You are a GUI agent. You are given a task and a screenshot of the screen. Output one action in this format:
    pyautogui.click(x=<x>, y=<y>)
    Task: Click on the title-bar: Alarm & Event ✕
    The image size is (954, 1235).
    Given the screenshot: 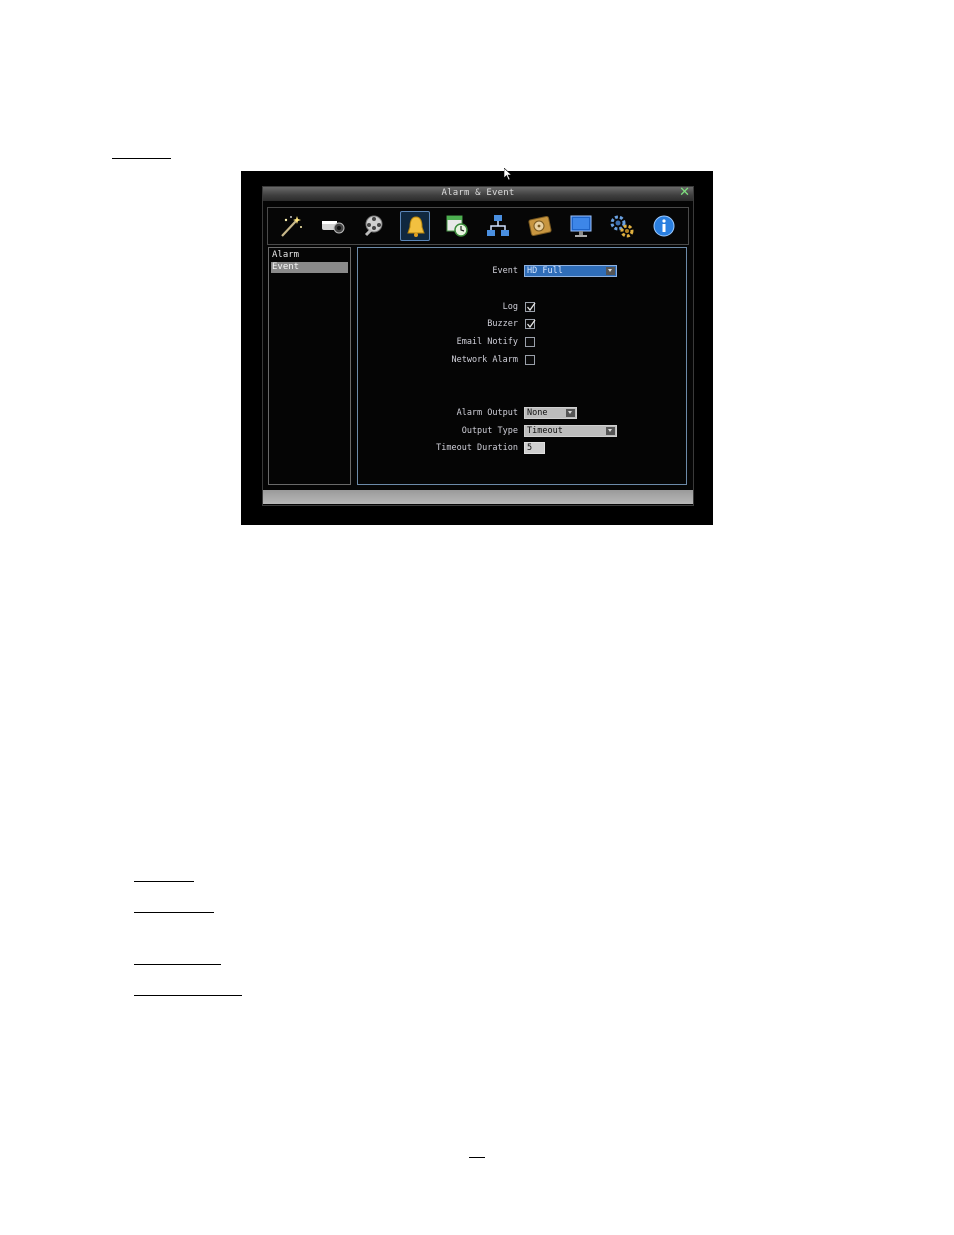 What is the action you would take?
    pyautogui.click(x=478, y=193)
    